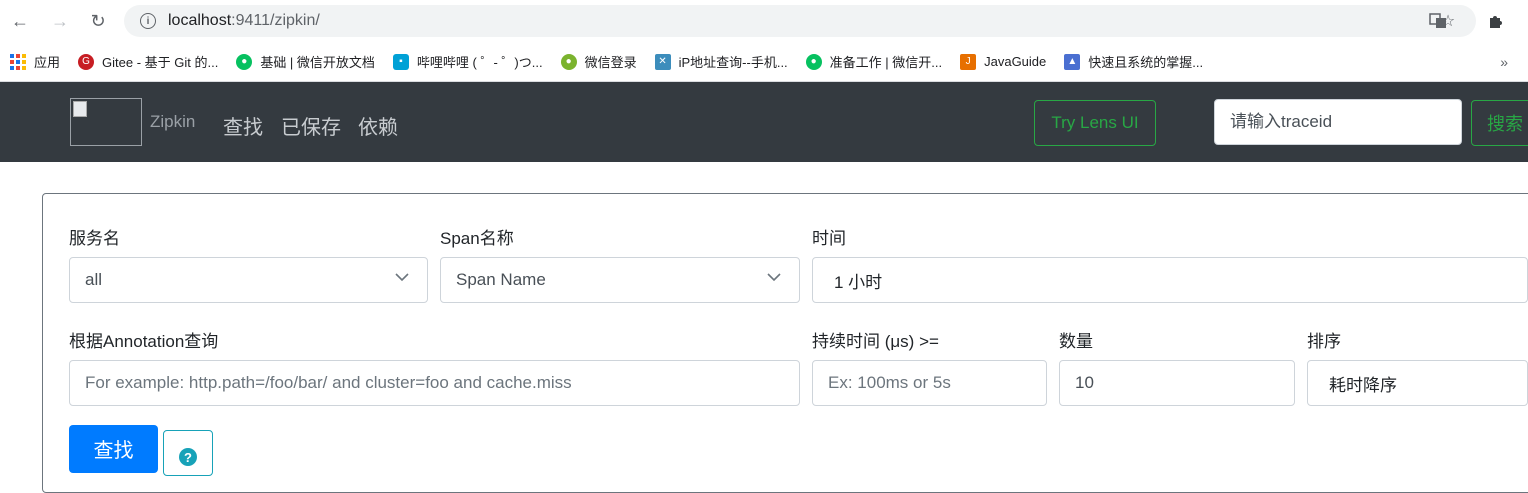 The height and width of the screenshot is (493, 1528). Describe the element at coordinates (172, 122) in the screenshot. I see `navbar-brand: Zipkin` at that location.